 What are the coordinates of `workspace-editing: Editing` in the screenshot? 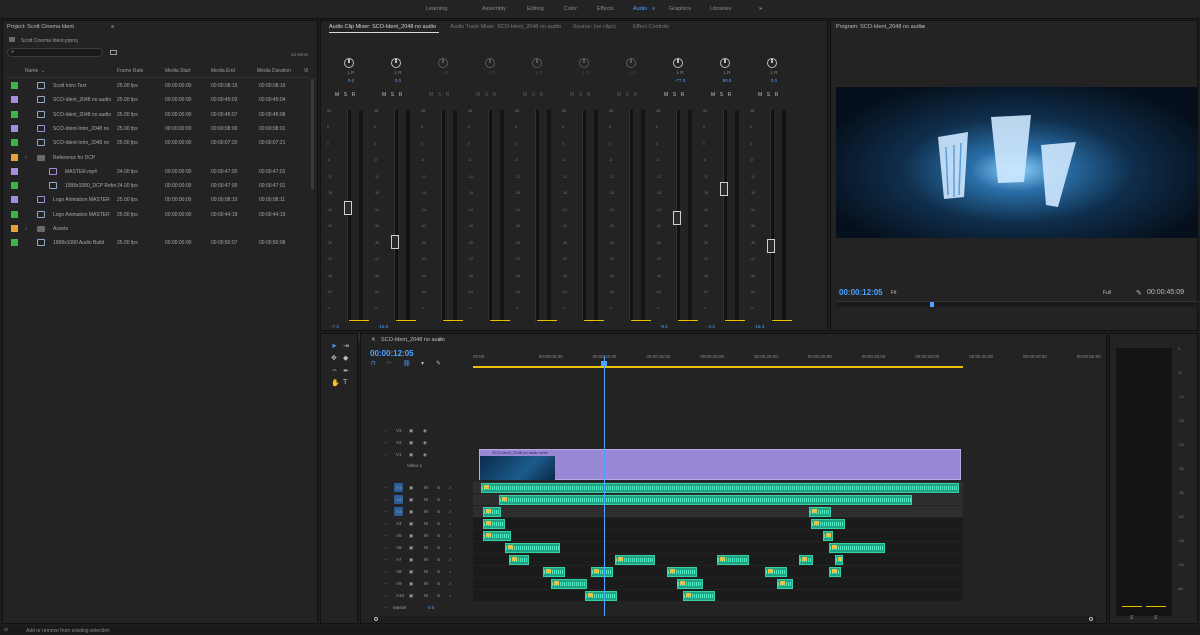 It's located at (535, 9).